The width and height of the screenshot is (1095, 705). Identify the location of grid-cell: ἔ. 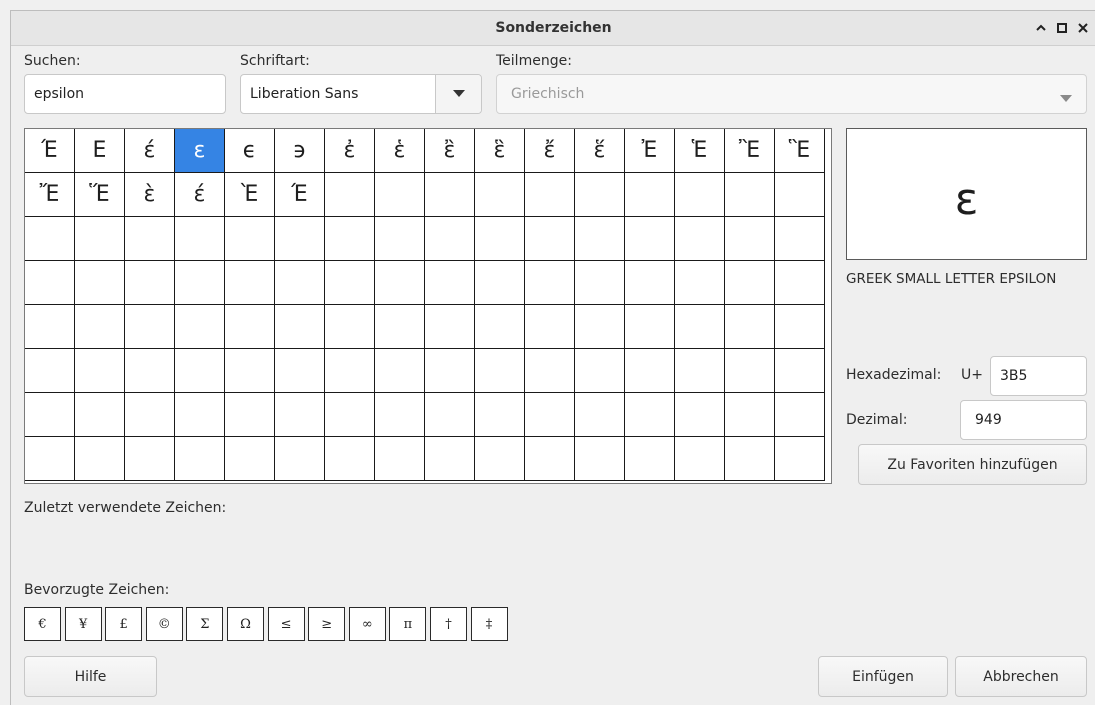
(550, 151).